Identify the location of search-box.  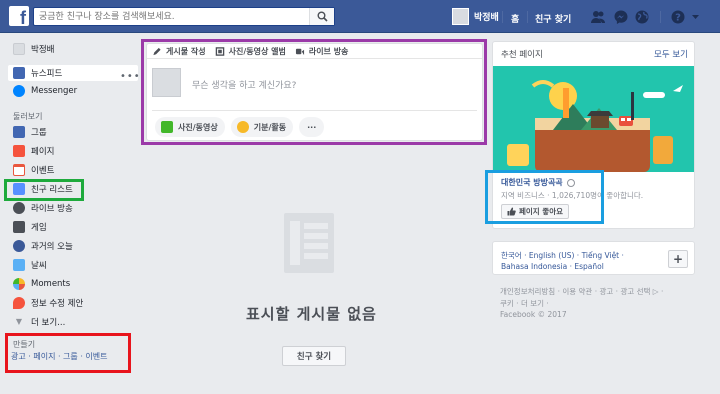
(184, 16).